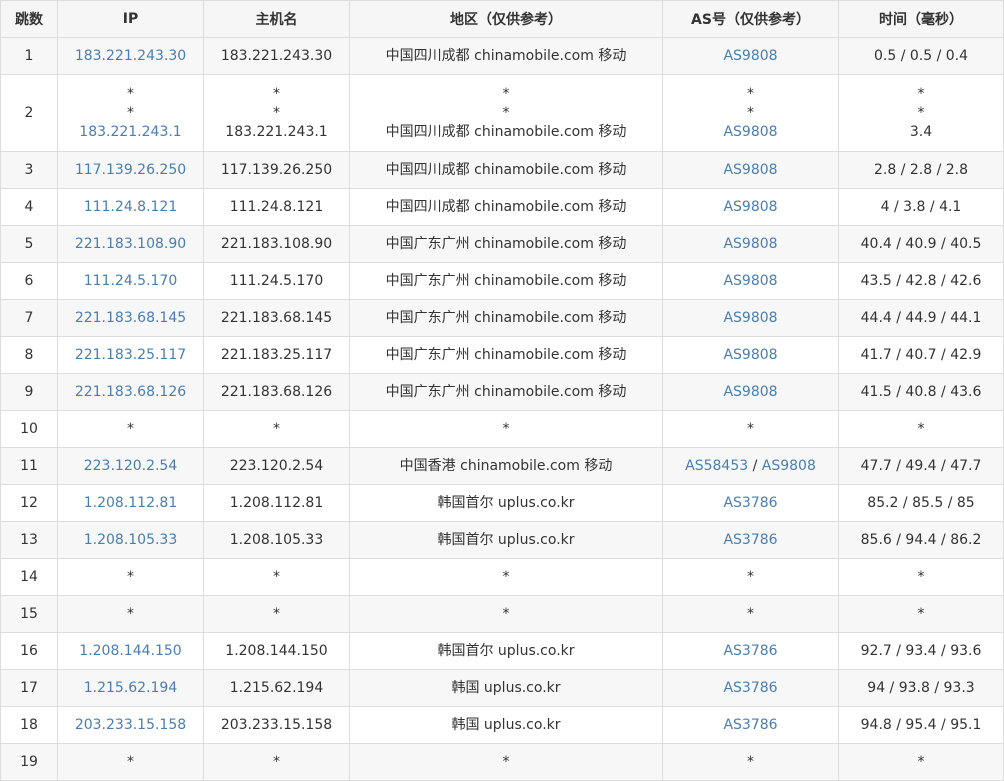  Describe the element at coordinates (276, 725) in the screenshot. I see `hostname-cell: 203.233.15.158` at that location.